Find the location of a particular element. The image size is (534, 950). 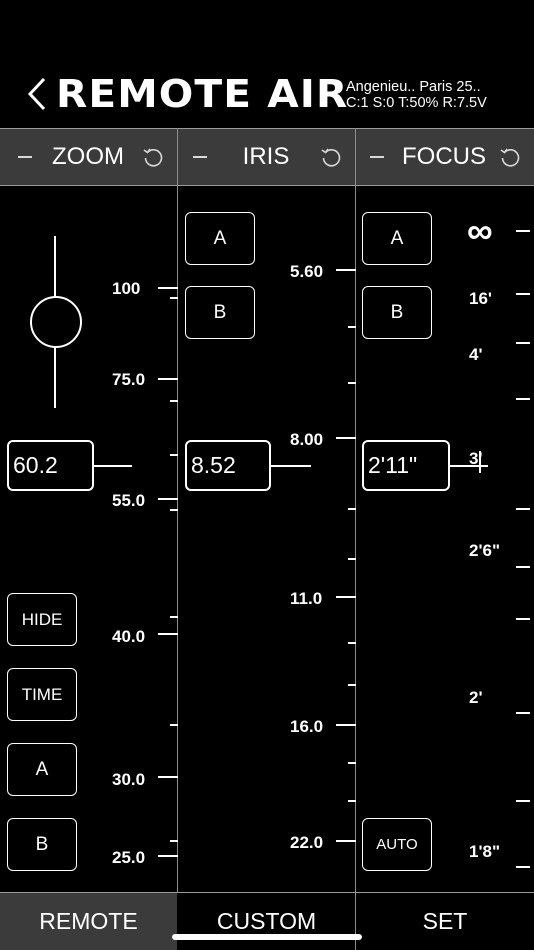

focus-scale-label: 1'8" is located at coordinates (485, 851).